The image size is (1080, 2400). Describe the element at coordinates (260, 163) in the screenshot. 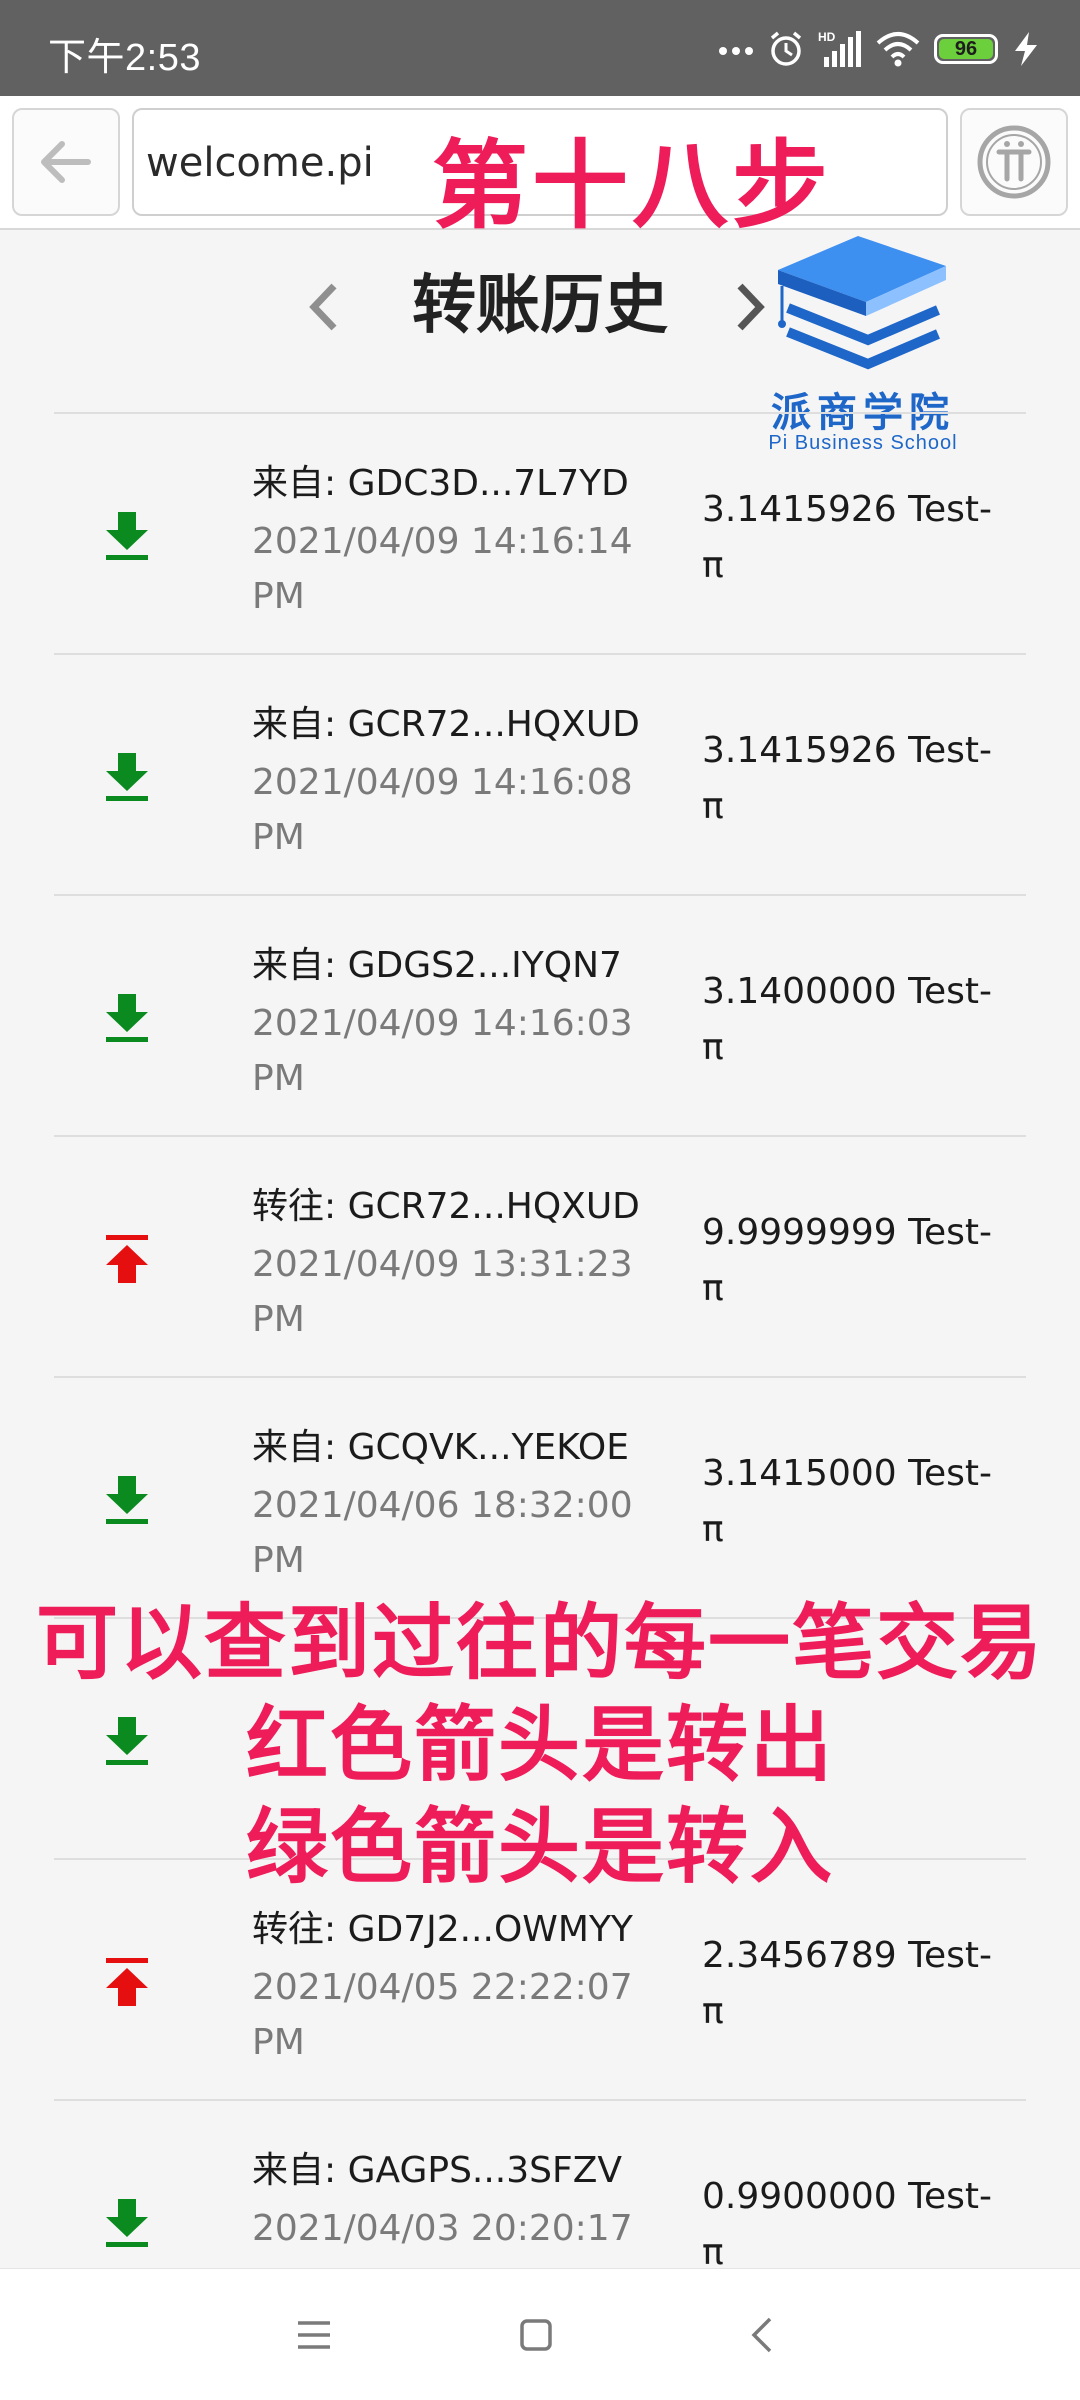

I see `url-text: welcome.pi` at that location.